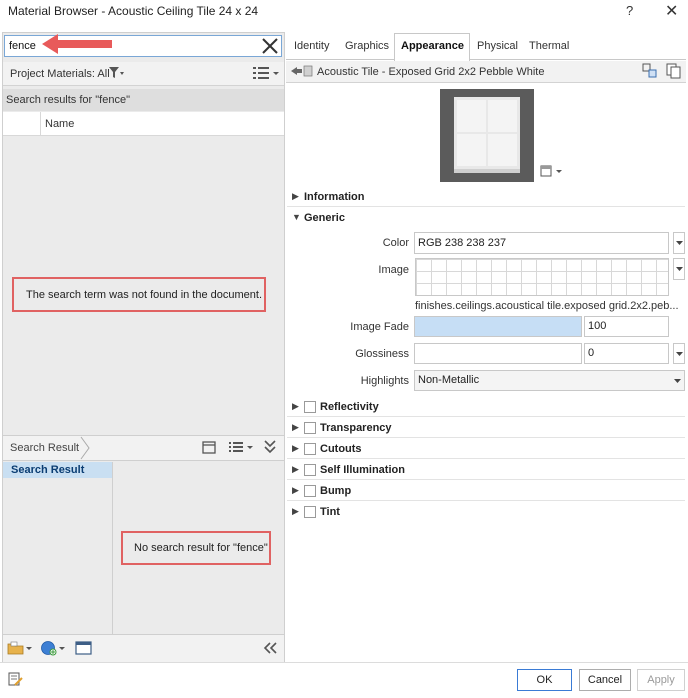  What do you see at coordinates (382, 354) in the screenshot?
I see `glossiness-label: Glossiness` at bounding box center [382, 354].